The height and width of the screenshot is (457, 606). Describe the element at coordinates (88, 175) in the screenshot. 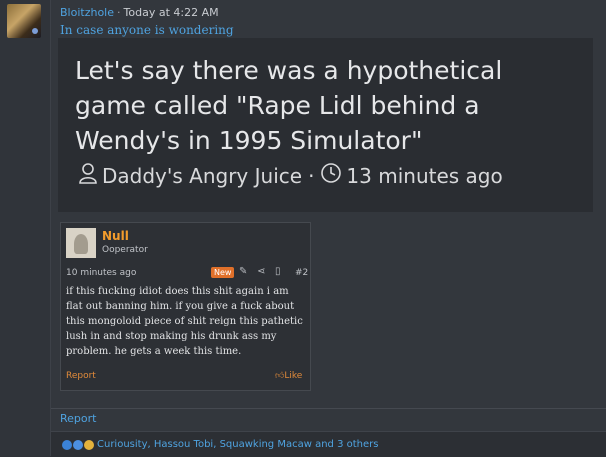

I see `user-icon` at that location.